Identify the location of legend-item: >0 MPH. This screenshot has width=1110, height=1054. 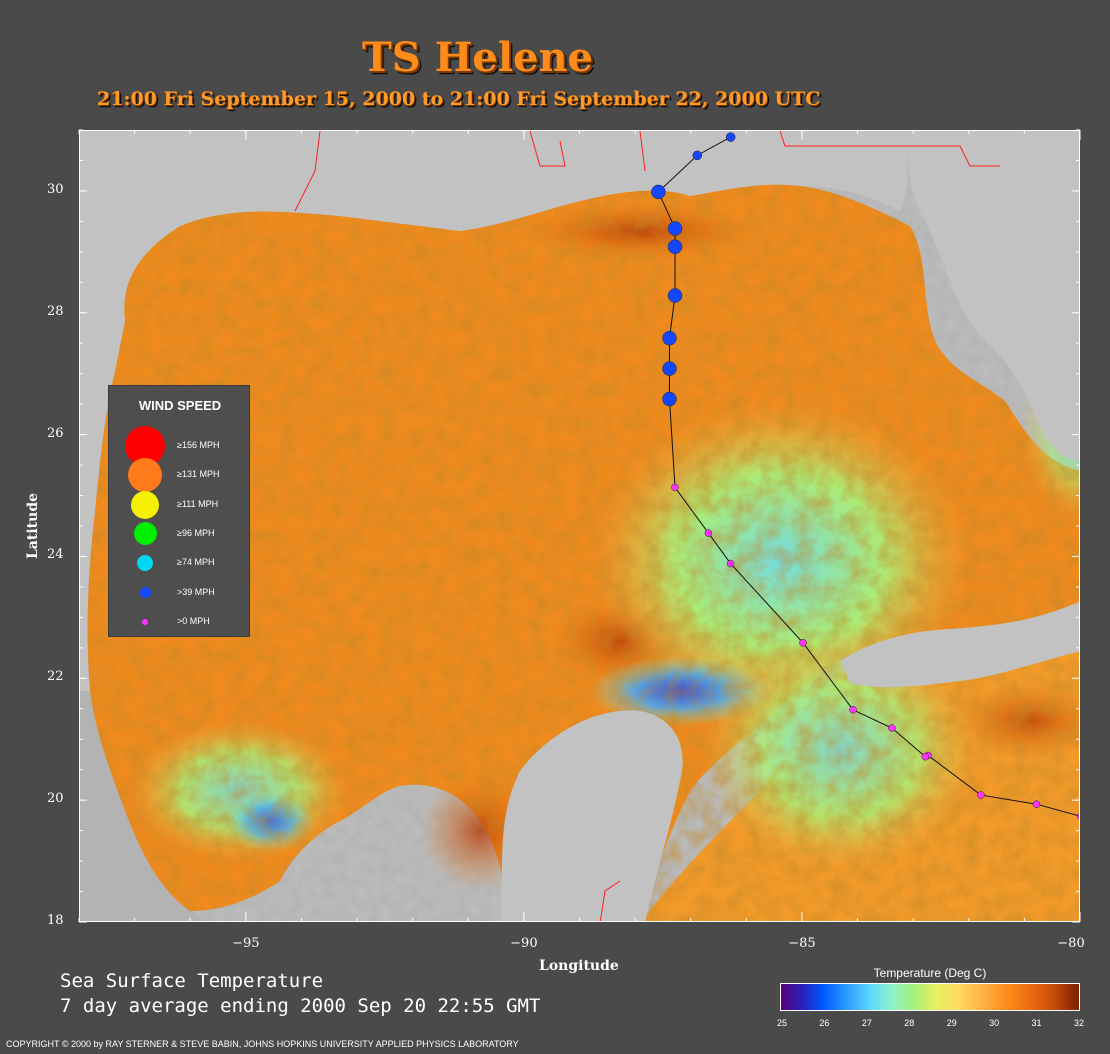
(180, 622).